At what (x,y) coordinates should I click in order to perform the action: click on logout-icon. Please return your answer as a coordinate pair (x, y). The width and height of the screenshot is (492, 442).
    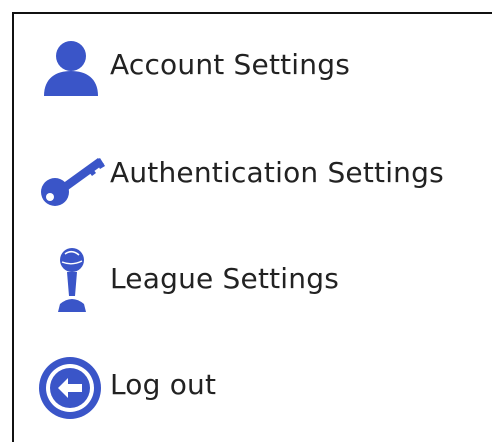
    Looking at the image, I should click on (70, 388).